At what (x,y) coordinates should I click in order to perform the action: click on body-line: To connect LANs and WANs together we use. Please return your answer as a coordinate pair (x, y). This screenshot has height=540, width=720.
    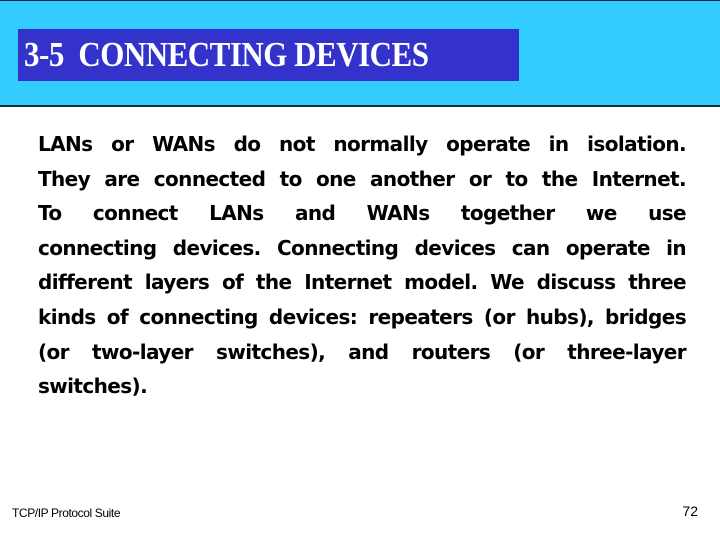
    Looking at the image, I should click on (362, 213).